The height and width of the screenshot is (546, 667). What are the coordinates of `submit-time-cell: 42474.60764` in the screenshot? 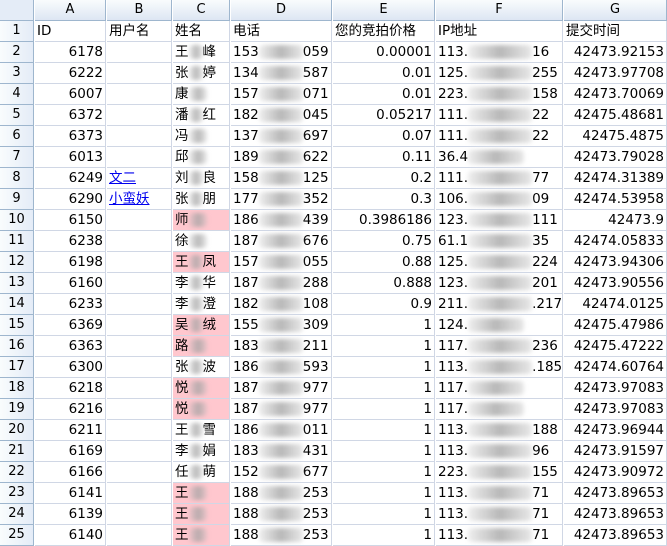 It's located at (615, 367).